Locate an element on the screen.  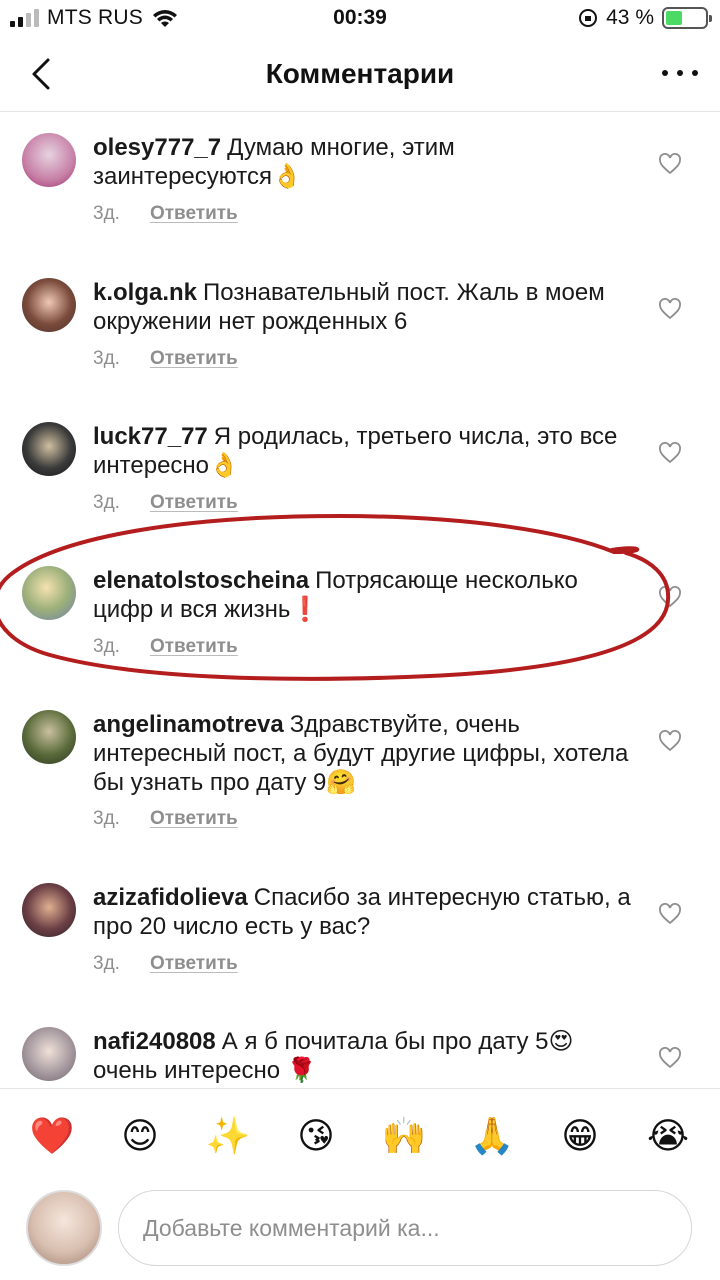
comment-username: angelinamotreva is located at coordinates (188, 724).